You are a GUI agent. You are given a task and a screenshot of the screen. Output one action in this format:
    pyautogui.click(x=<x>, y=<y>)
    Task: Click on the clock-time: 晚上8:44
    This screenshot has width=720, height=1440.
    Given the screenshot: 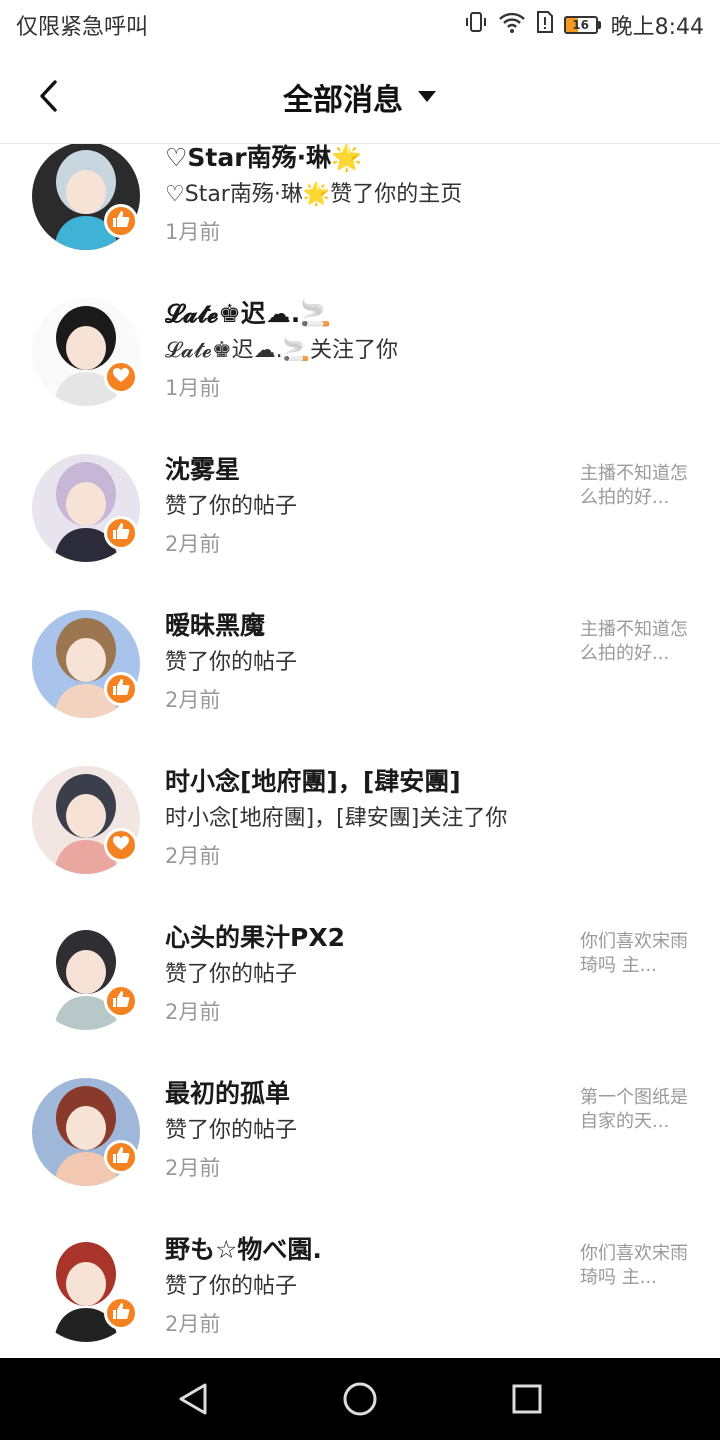 What is the action you would take?
    pyautogui.click(x=657, y=27)
    